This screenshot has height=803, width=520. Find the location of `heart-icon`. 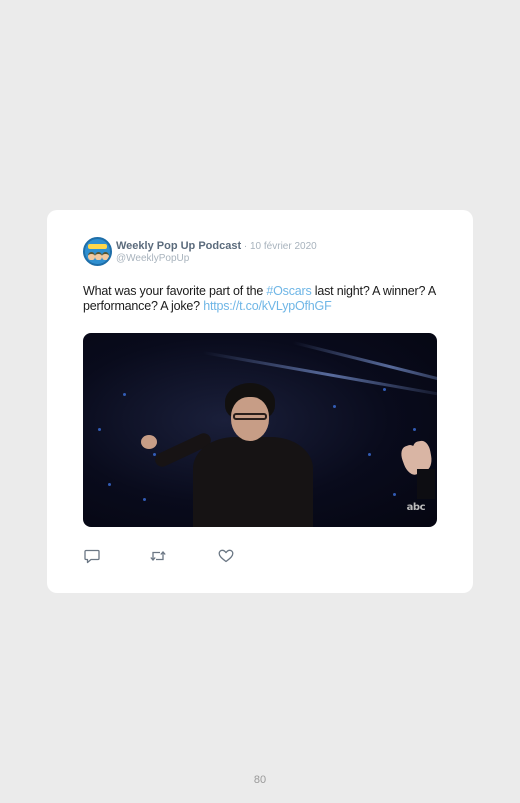

heart-icon is located at coordinates (226, 556).